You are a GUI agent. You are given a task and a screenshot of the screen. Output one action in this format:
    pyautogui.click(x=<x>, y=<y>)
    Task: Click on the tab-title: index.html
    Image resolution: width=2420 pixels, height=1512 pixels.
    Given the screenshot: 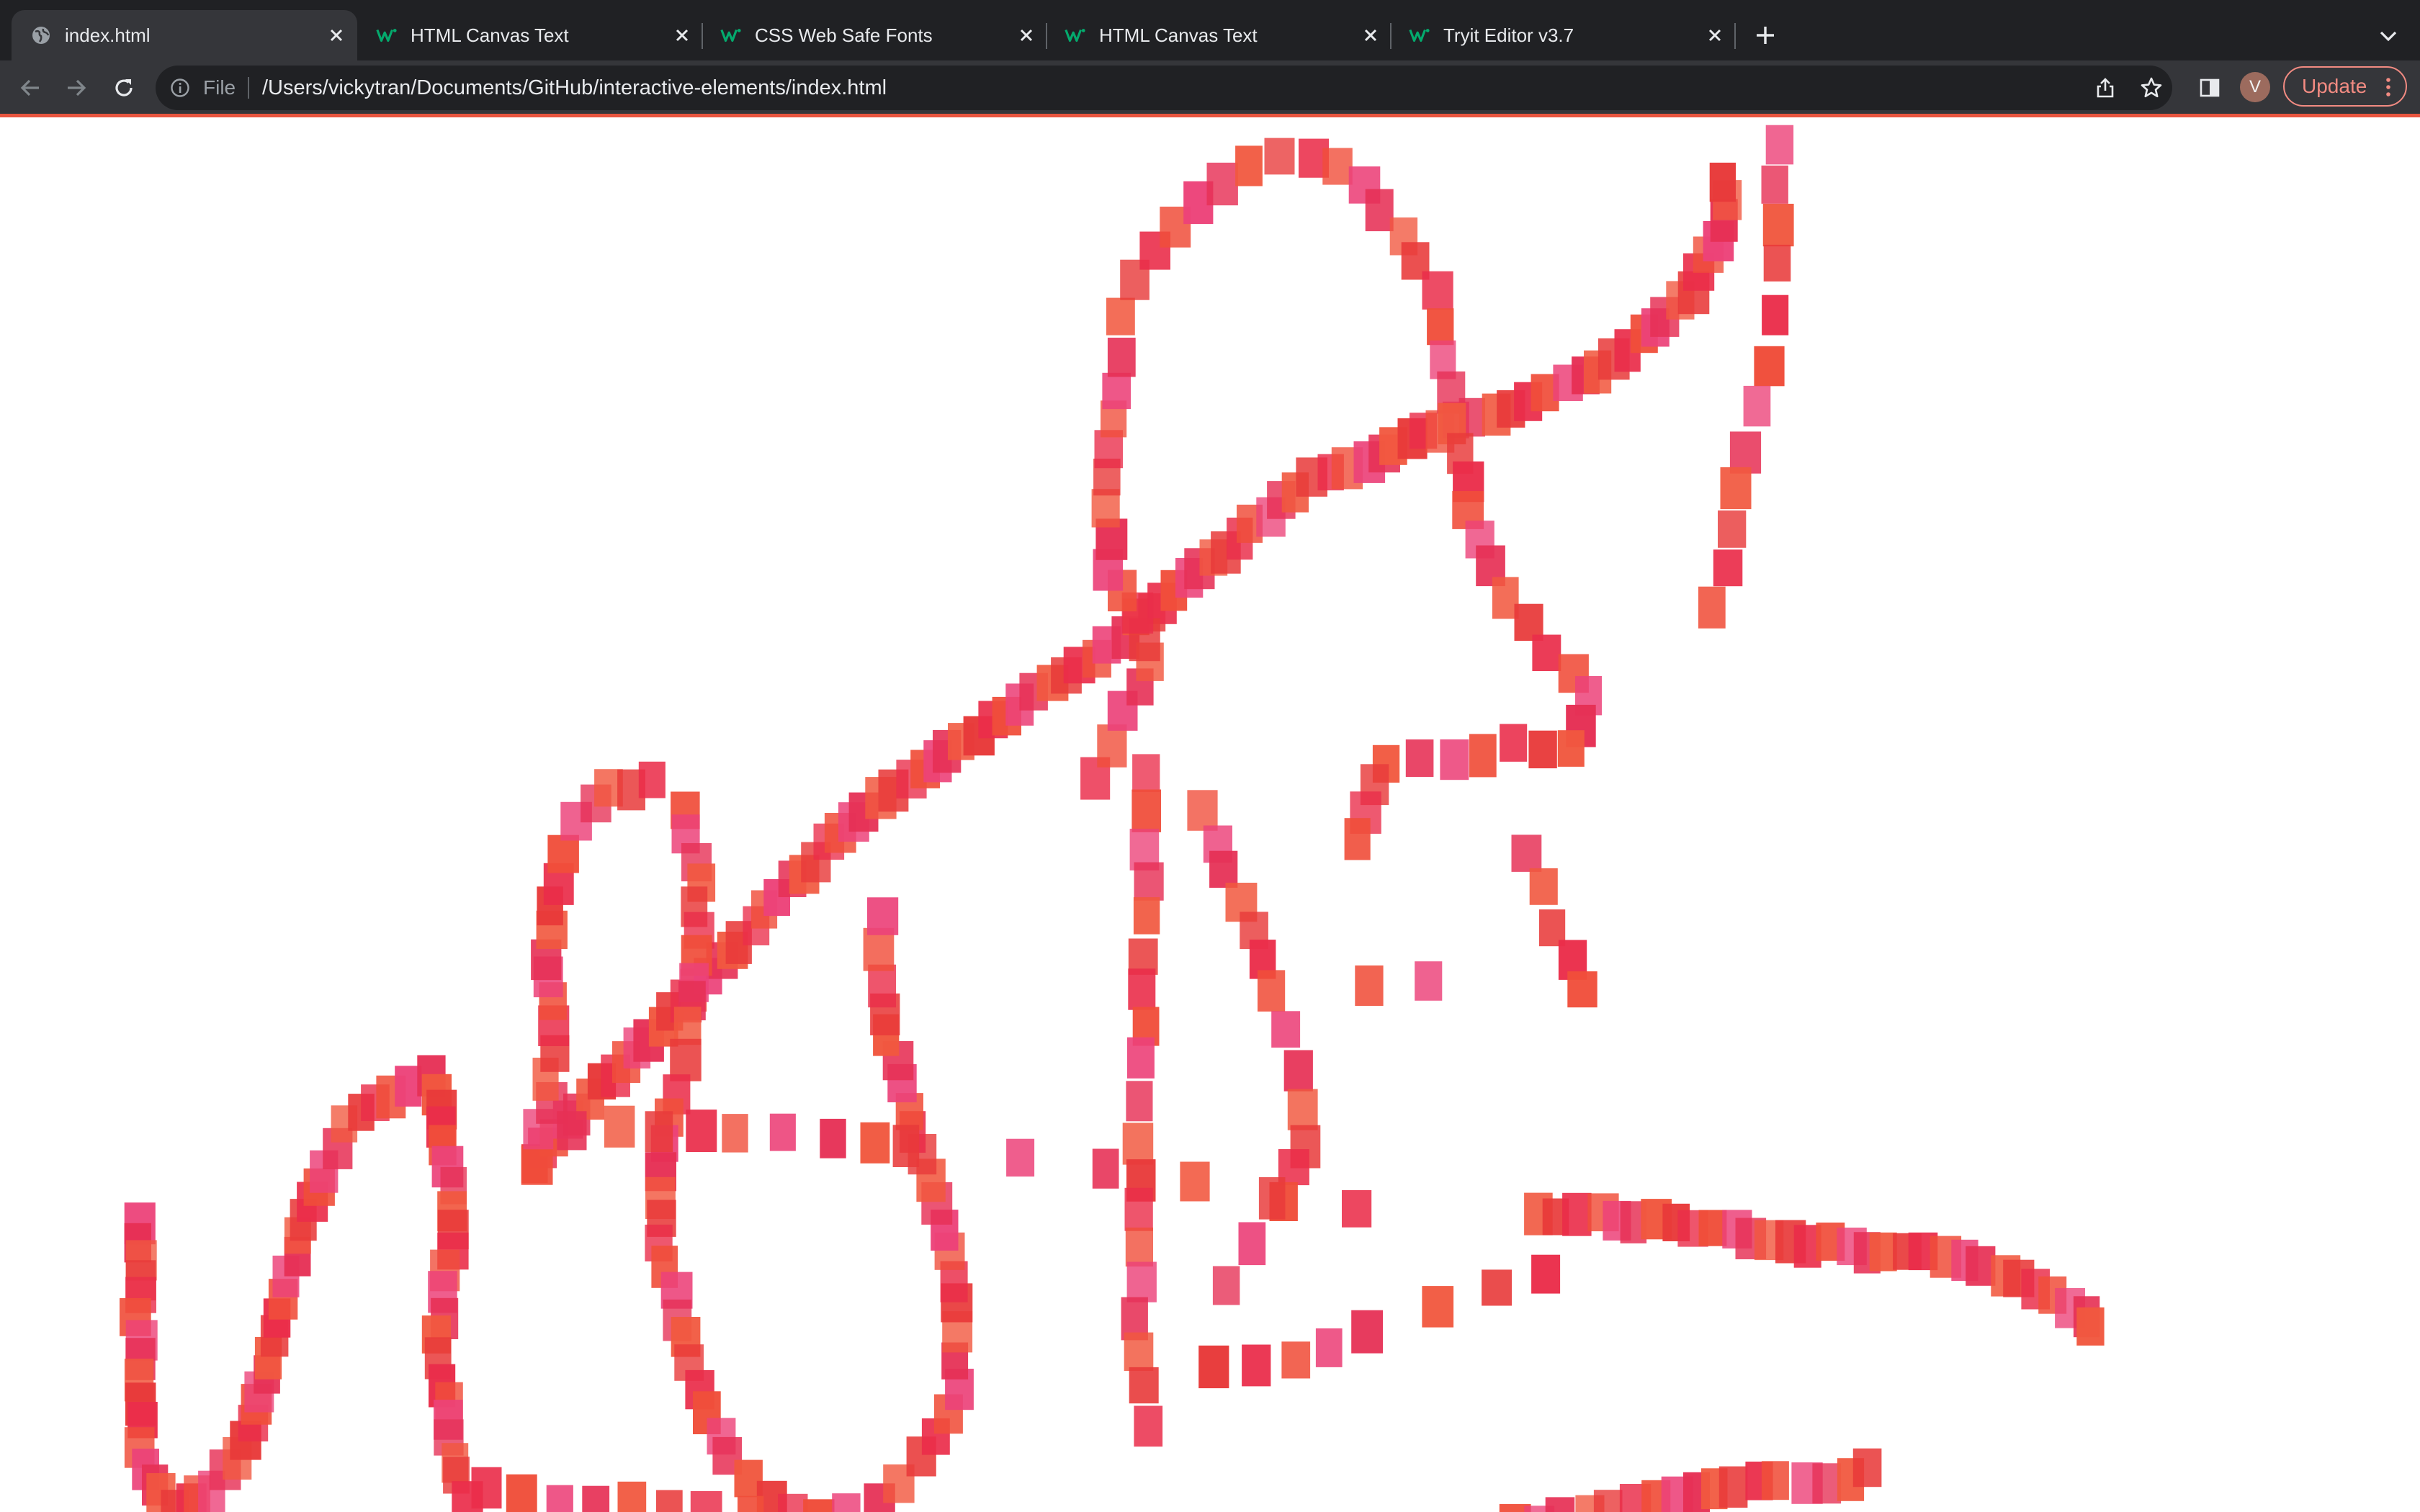 What is the action you would take?
    pyautogui.click(x=108, y=35)
    